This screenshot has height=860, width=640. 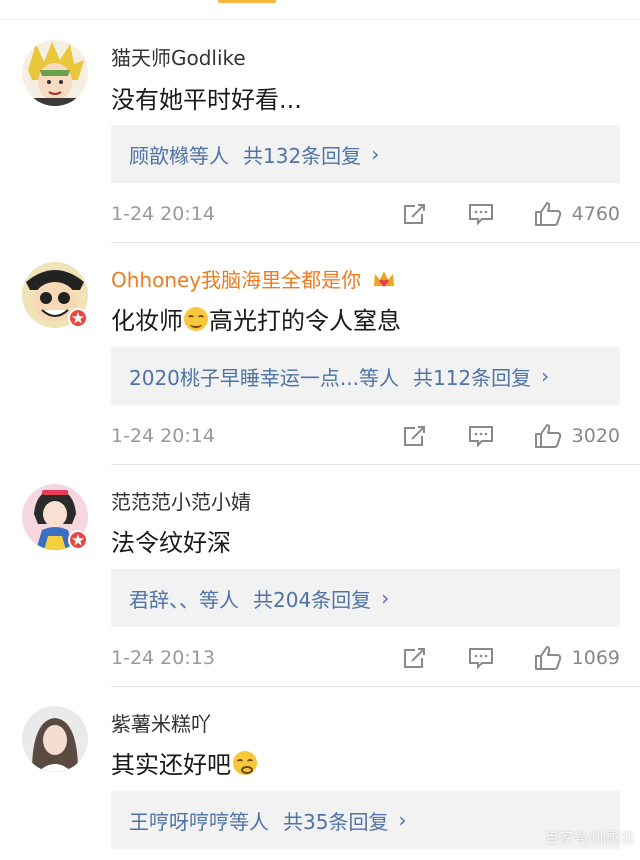 I want to click on like-count: 1069, so click(x=595, y=658).